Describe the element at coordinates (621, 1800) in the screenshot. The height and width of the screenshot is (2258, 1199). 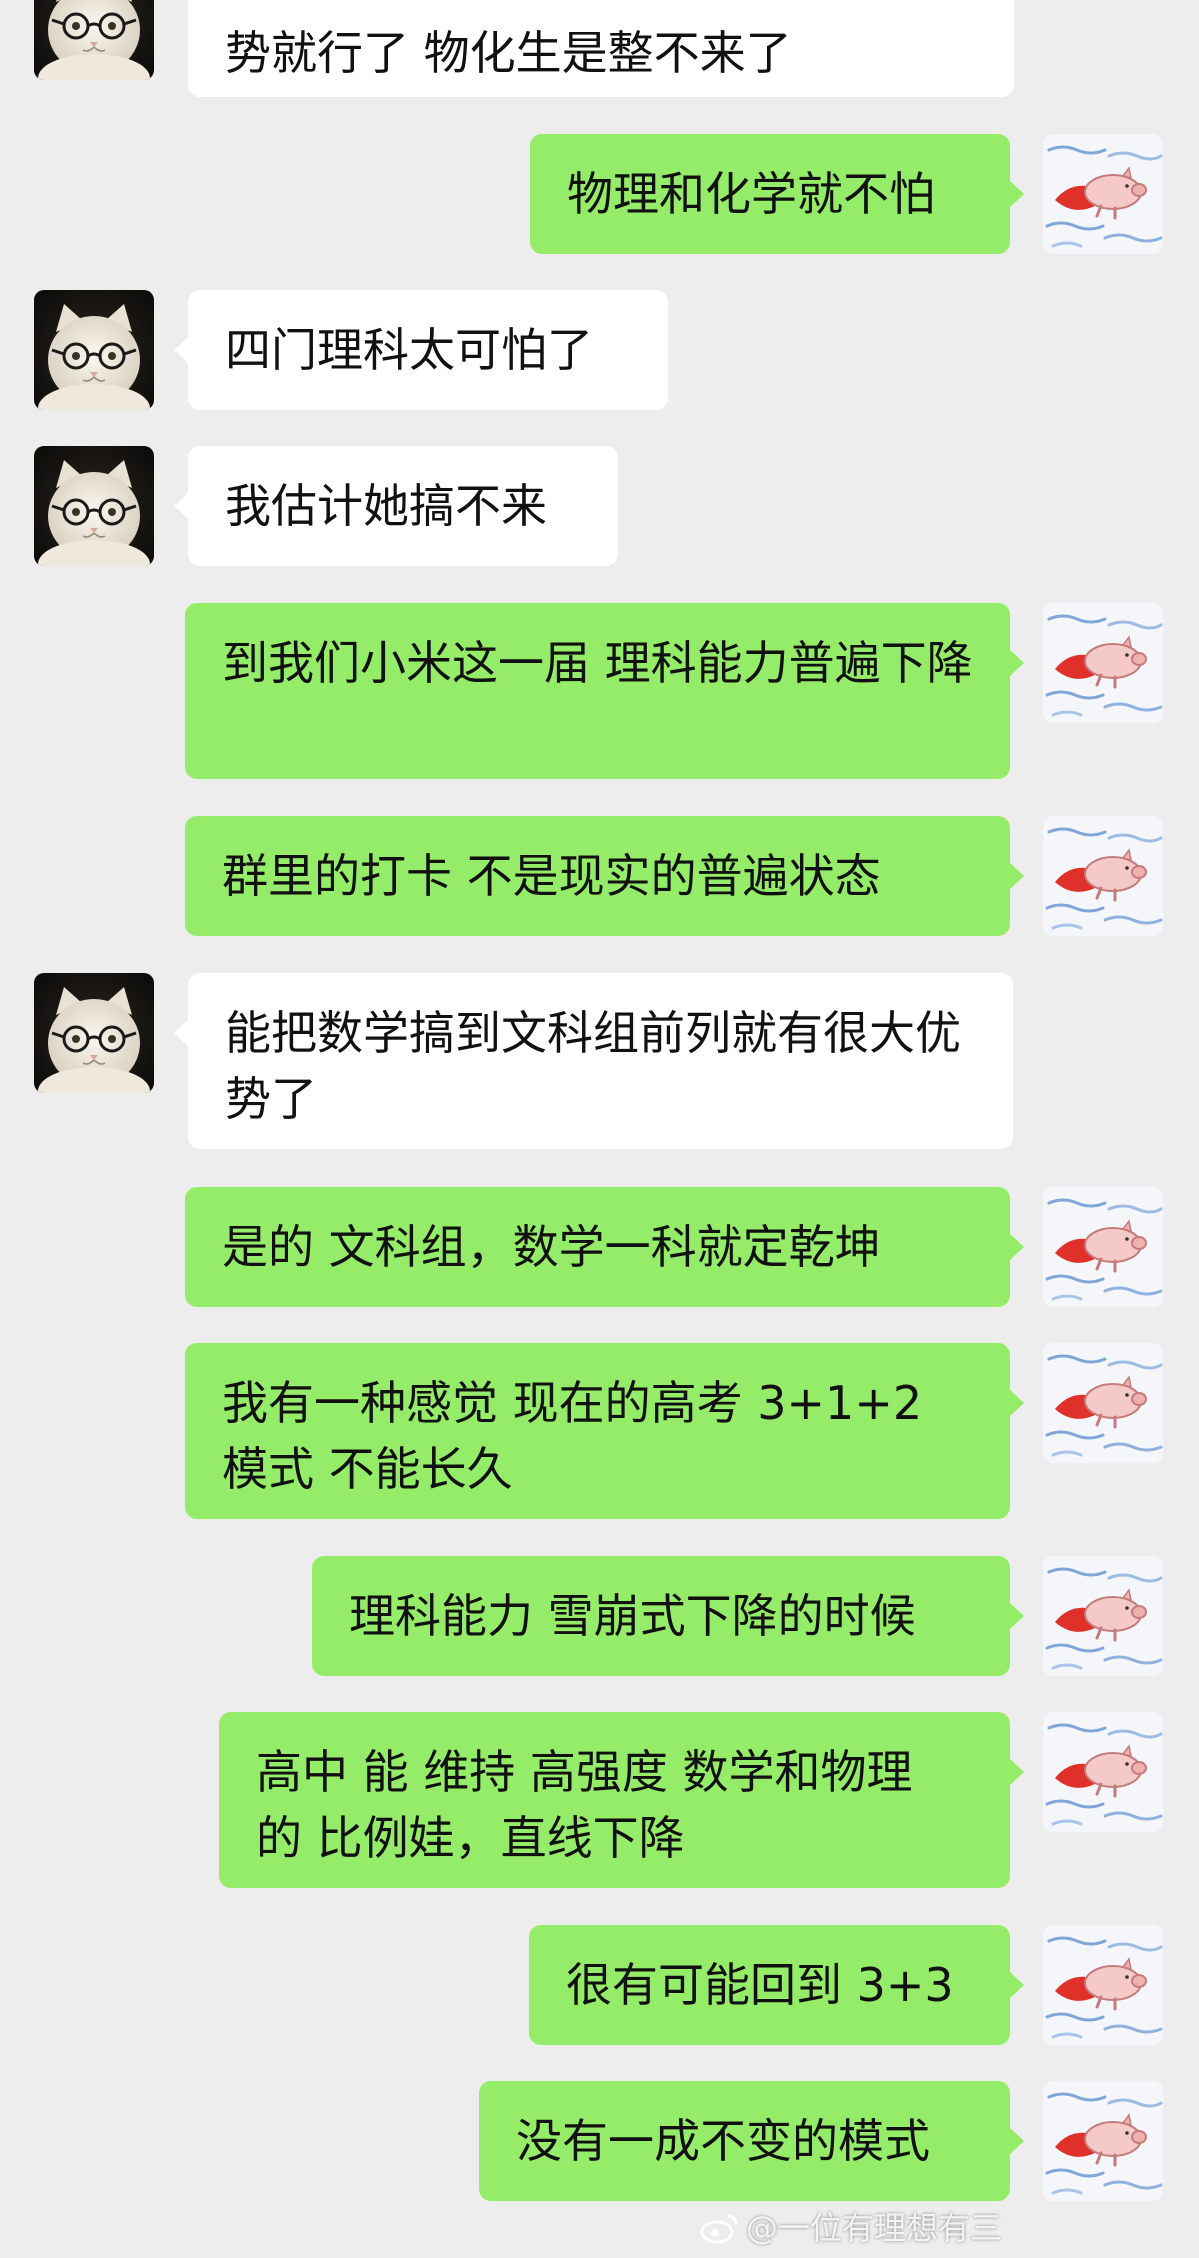
I see `message-bubble: 高中 能 维持 高强度 数学和物理 的 比例娃，直线下降` at that location.